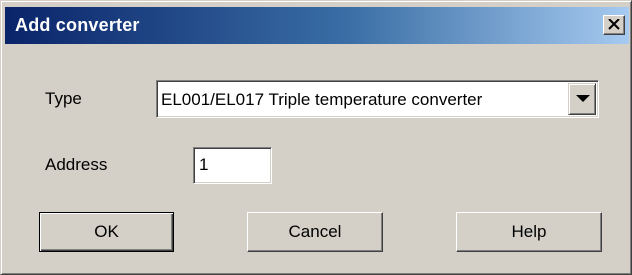 Image resolution: width=632 pixels, height=275 pixels. Describe the element at coordinates (582, 99) in the screenshot. I see `type-dropdown-button` at that location.